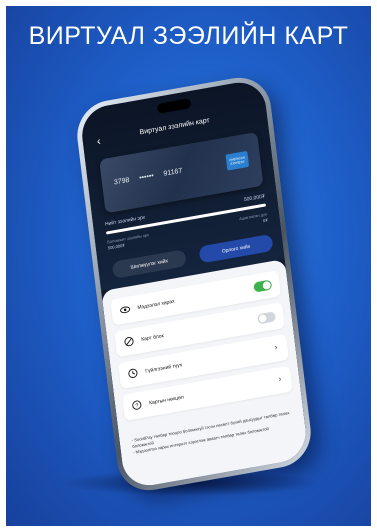 Image resolution: width=377 pixels, height=532 pixels. Describe the element at coordinates (125, 309) in the screenshot. I see `eye-icon` at that location.